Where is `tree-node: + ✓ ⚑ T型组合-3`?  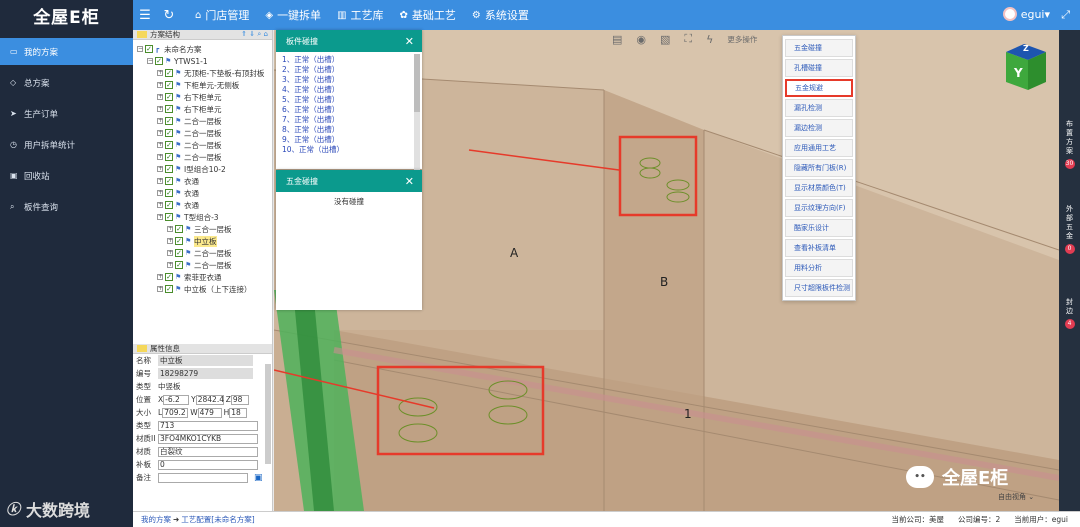
tree-node: + ✓ ⚑ T型组合-3 is located at coordinates (202, 217).